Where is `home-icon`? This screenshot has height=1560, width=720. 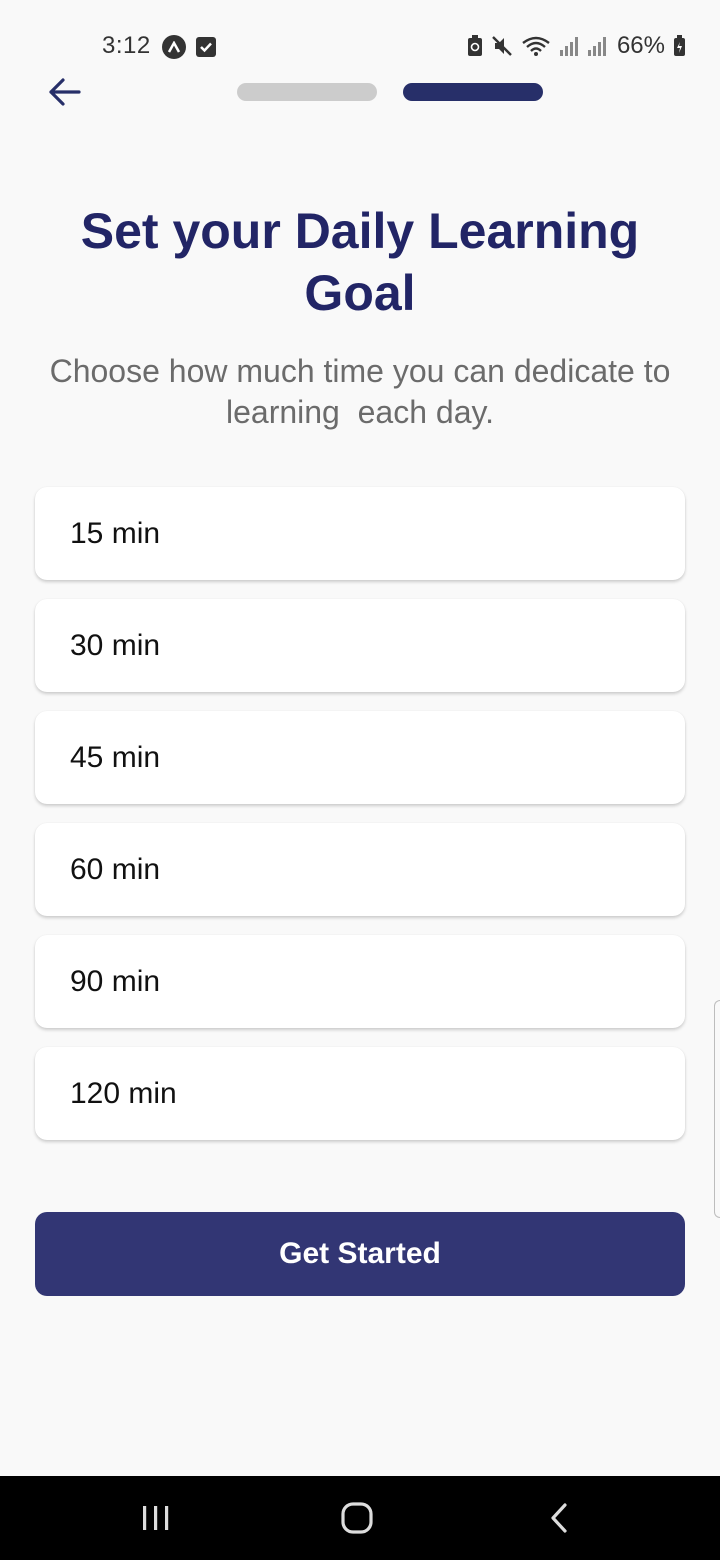
home-icon is located at coordinates (357, 1518).